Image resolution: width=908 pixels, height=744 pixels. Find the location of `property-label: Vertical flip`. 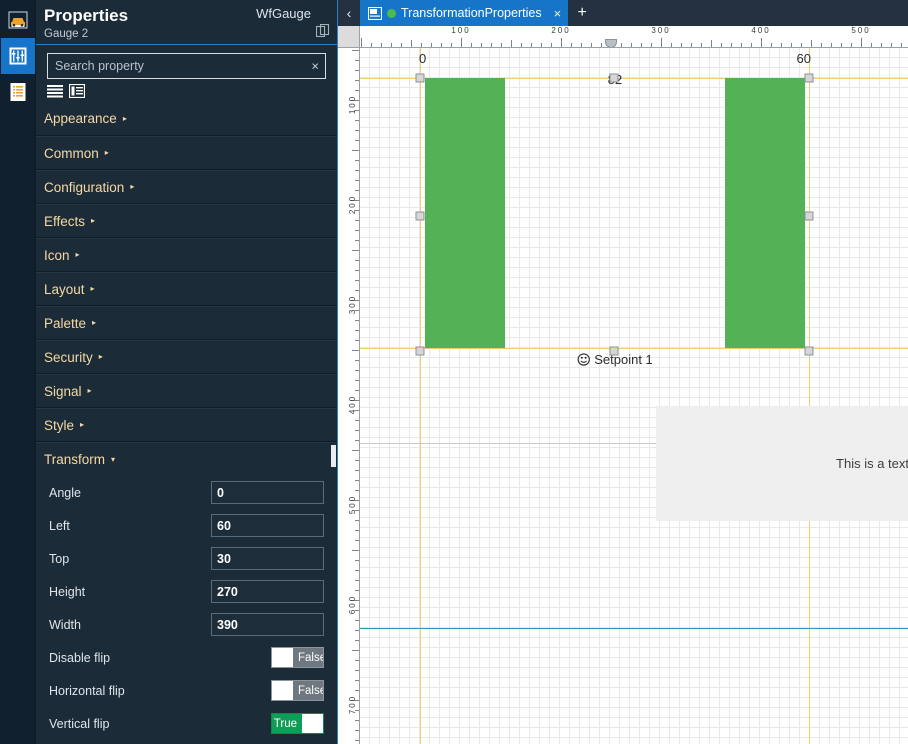

property-label: Vertical flip is located at coordinates (79, 723).